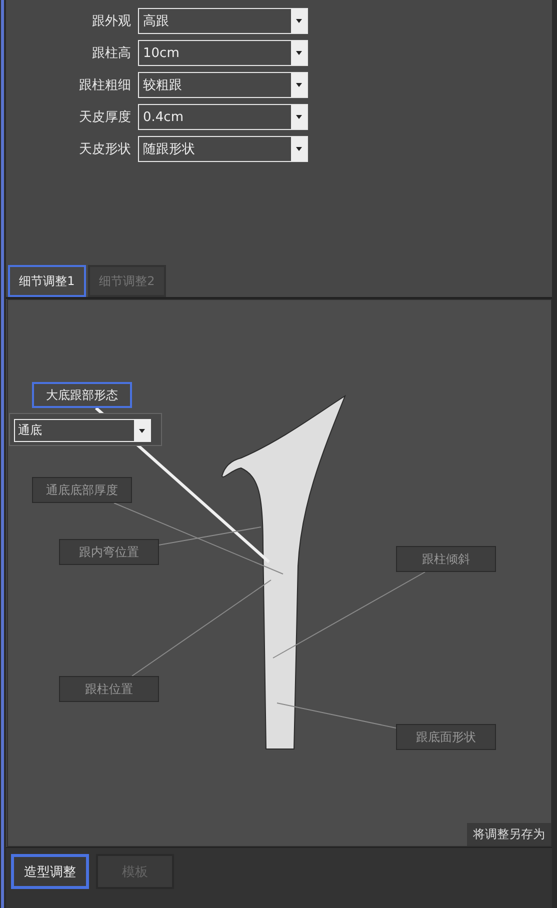 The height and width of the screenshot is (908, 557). I want to click on tab: 细节调整1, so click(47, 281).